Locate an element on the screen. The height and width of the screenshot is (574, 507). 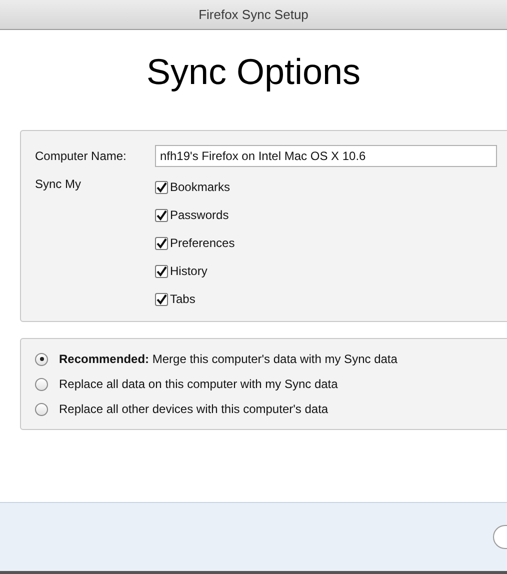
checkbox-label: Bookmarks is located at coordinates (200, 187).